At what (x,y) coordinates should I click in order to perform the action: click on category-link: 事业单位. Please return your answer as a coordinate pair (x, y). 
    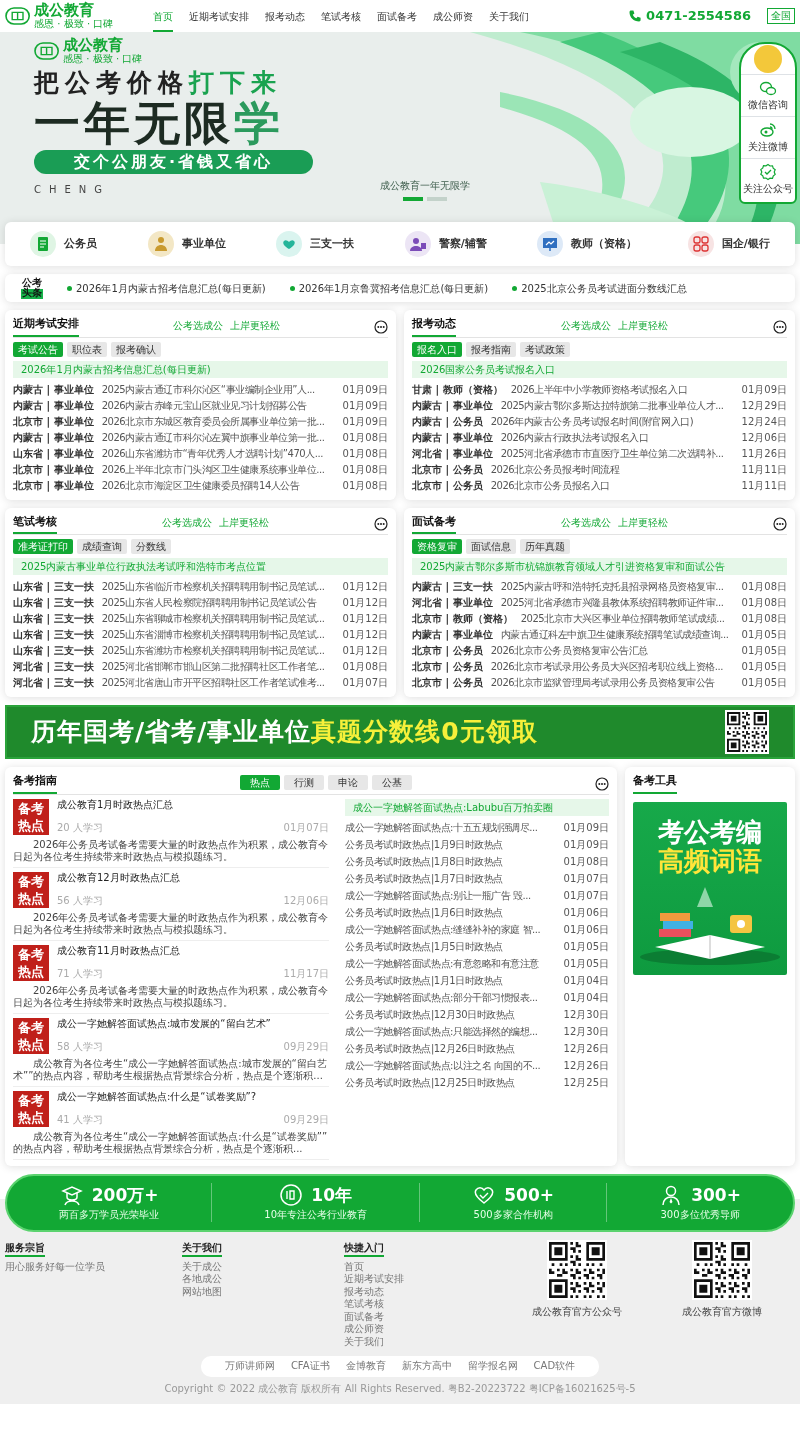
    Looking at the image, I should click on (203, 244).